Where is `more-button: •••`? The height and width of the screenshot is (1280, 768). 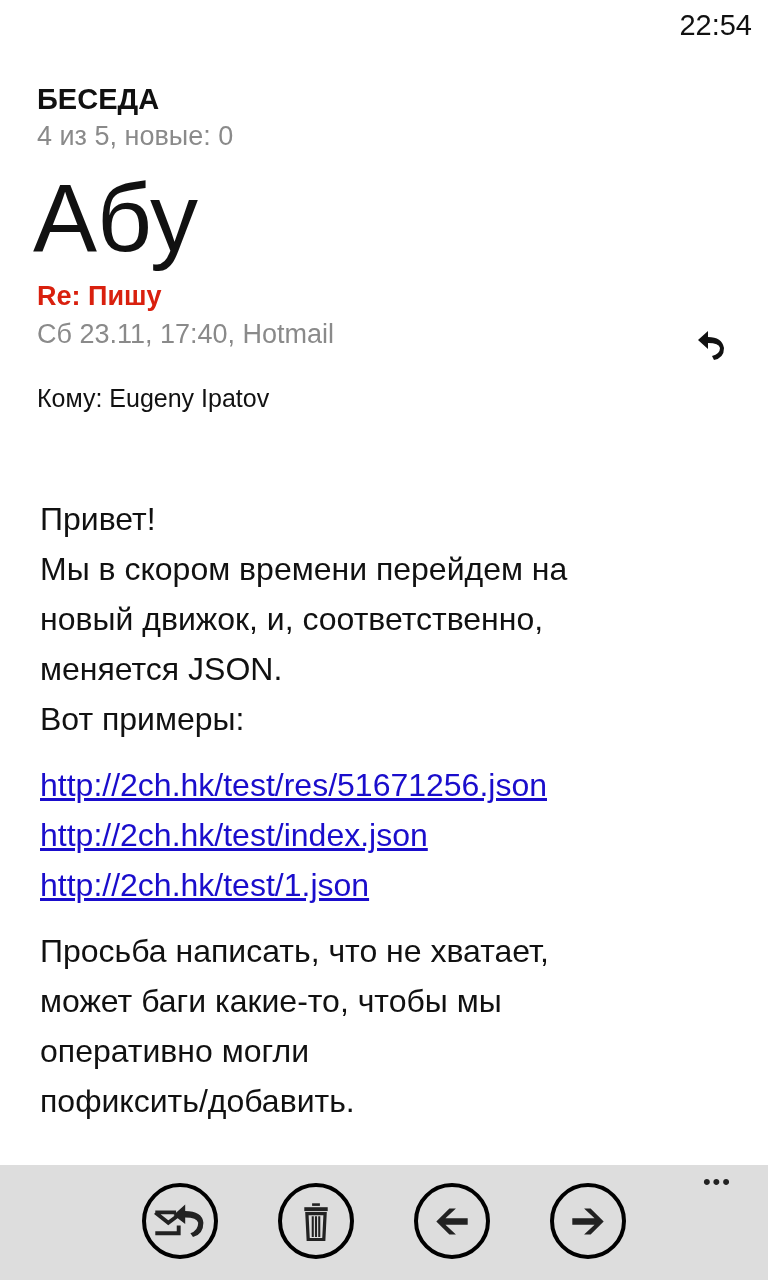
more-button: ••• is located at coordinates (717, 1182).